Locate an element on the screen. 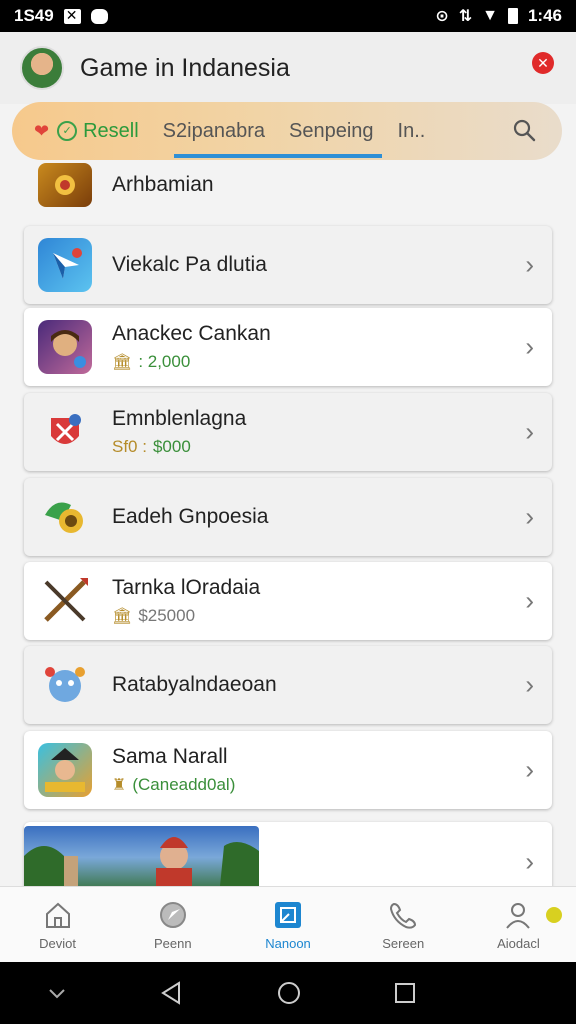  nav-item-sereen: Sereen is located at coordinates (403, 925).